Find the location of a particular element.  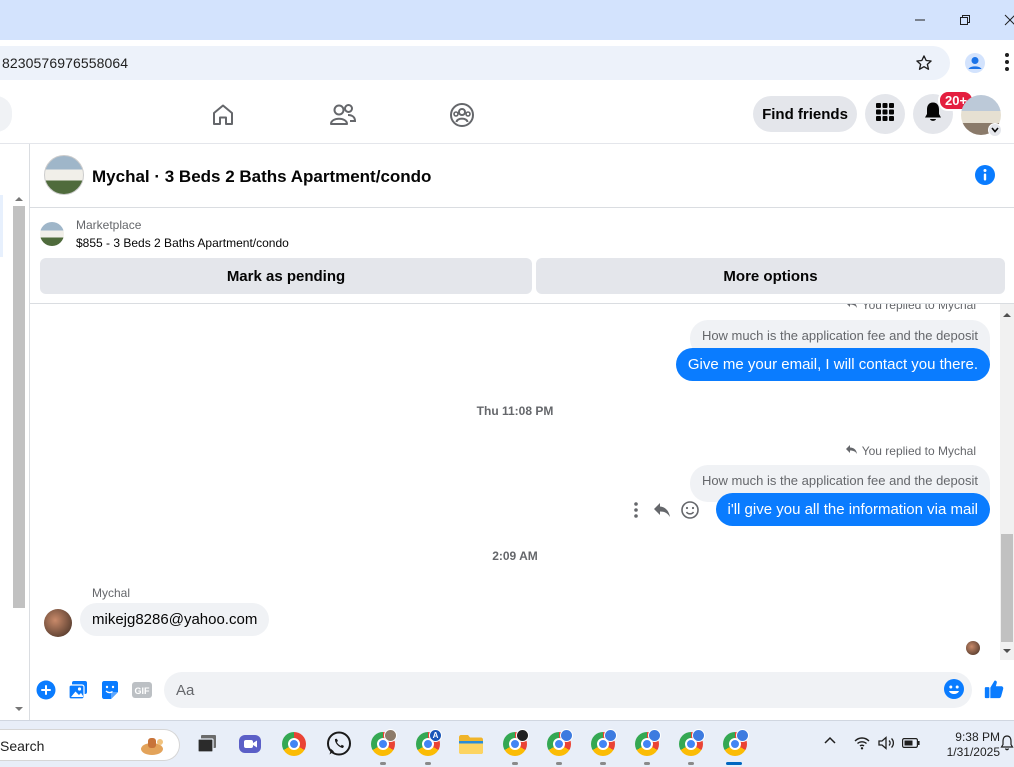

message-scrollbar-thumb is located at coordinates (1007, 588).